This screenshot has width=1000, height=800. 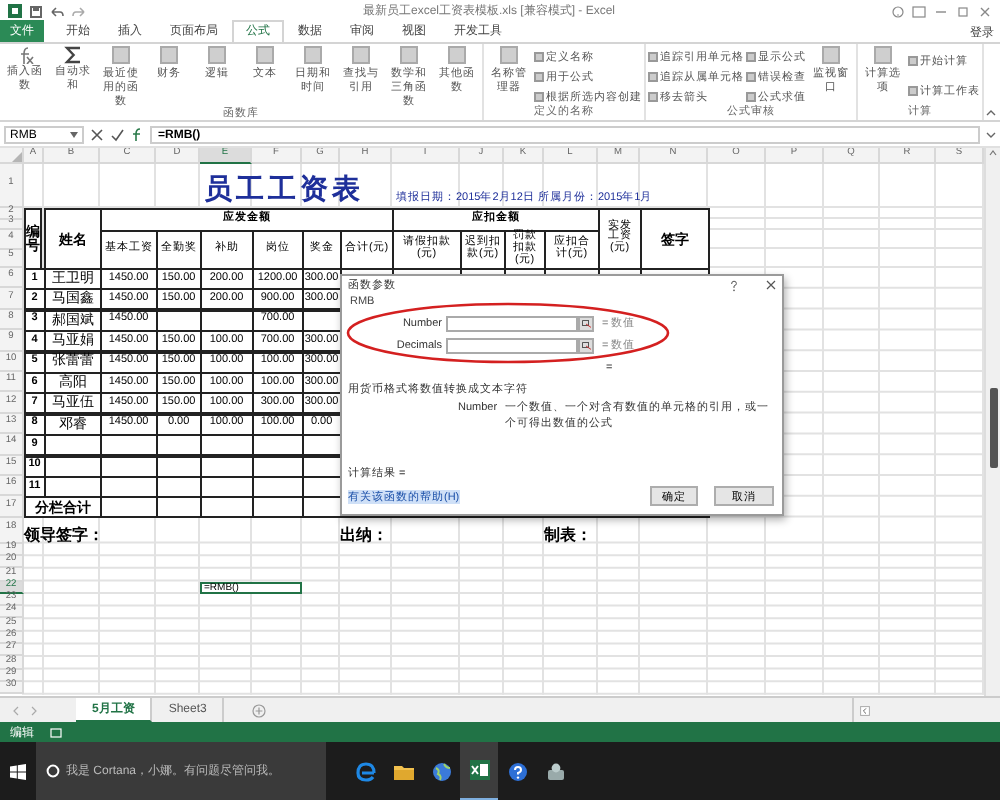 What do you see at coordinates (65, 532) in the screenshot?
I see `signature-label: 领导签字：` at bounding box center [65, 532].